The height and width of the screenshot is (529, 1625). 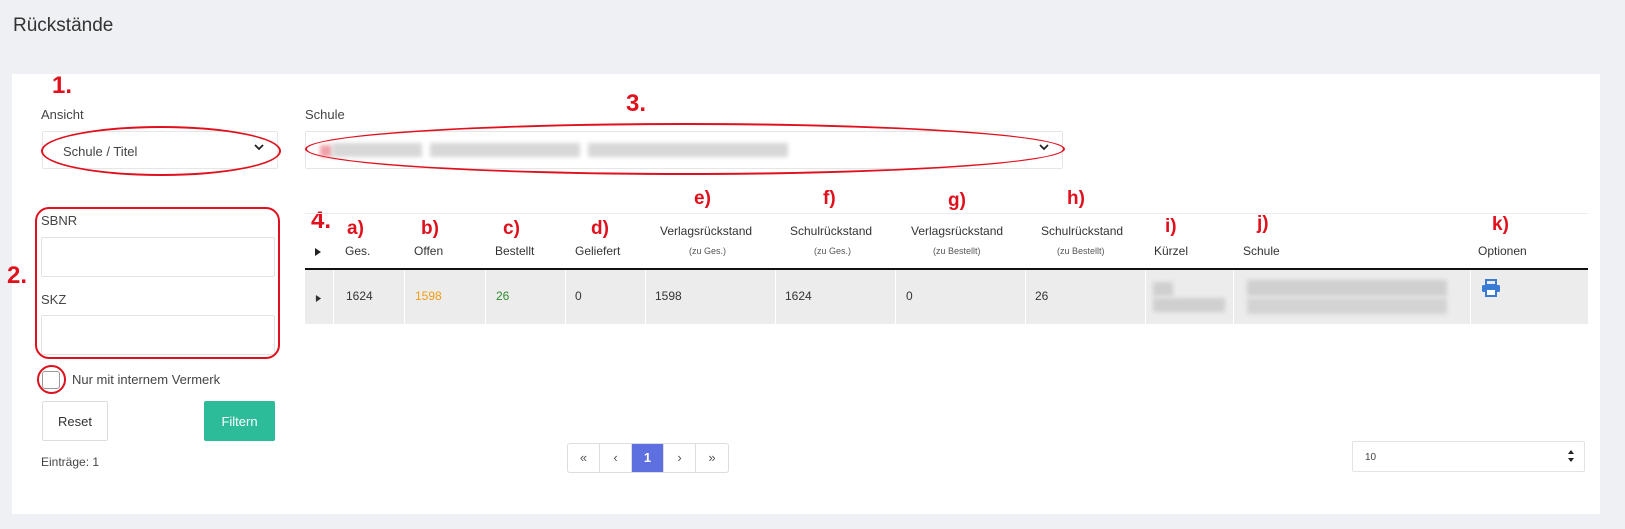 What do you see at coordinates (1042, 296) in the screenshot?
I see `cell-schul-best: 26` at bounding box center [1042, 296].